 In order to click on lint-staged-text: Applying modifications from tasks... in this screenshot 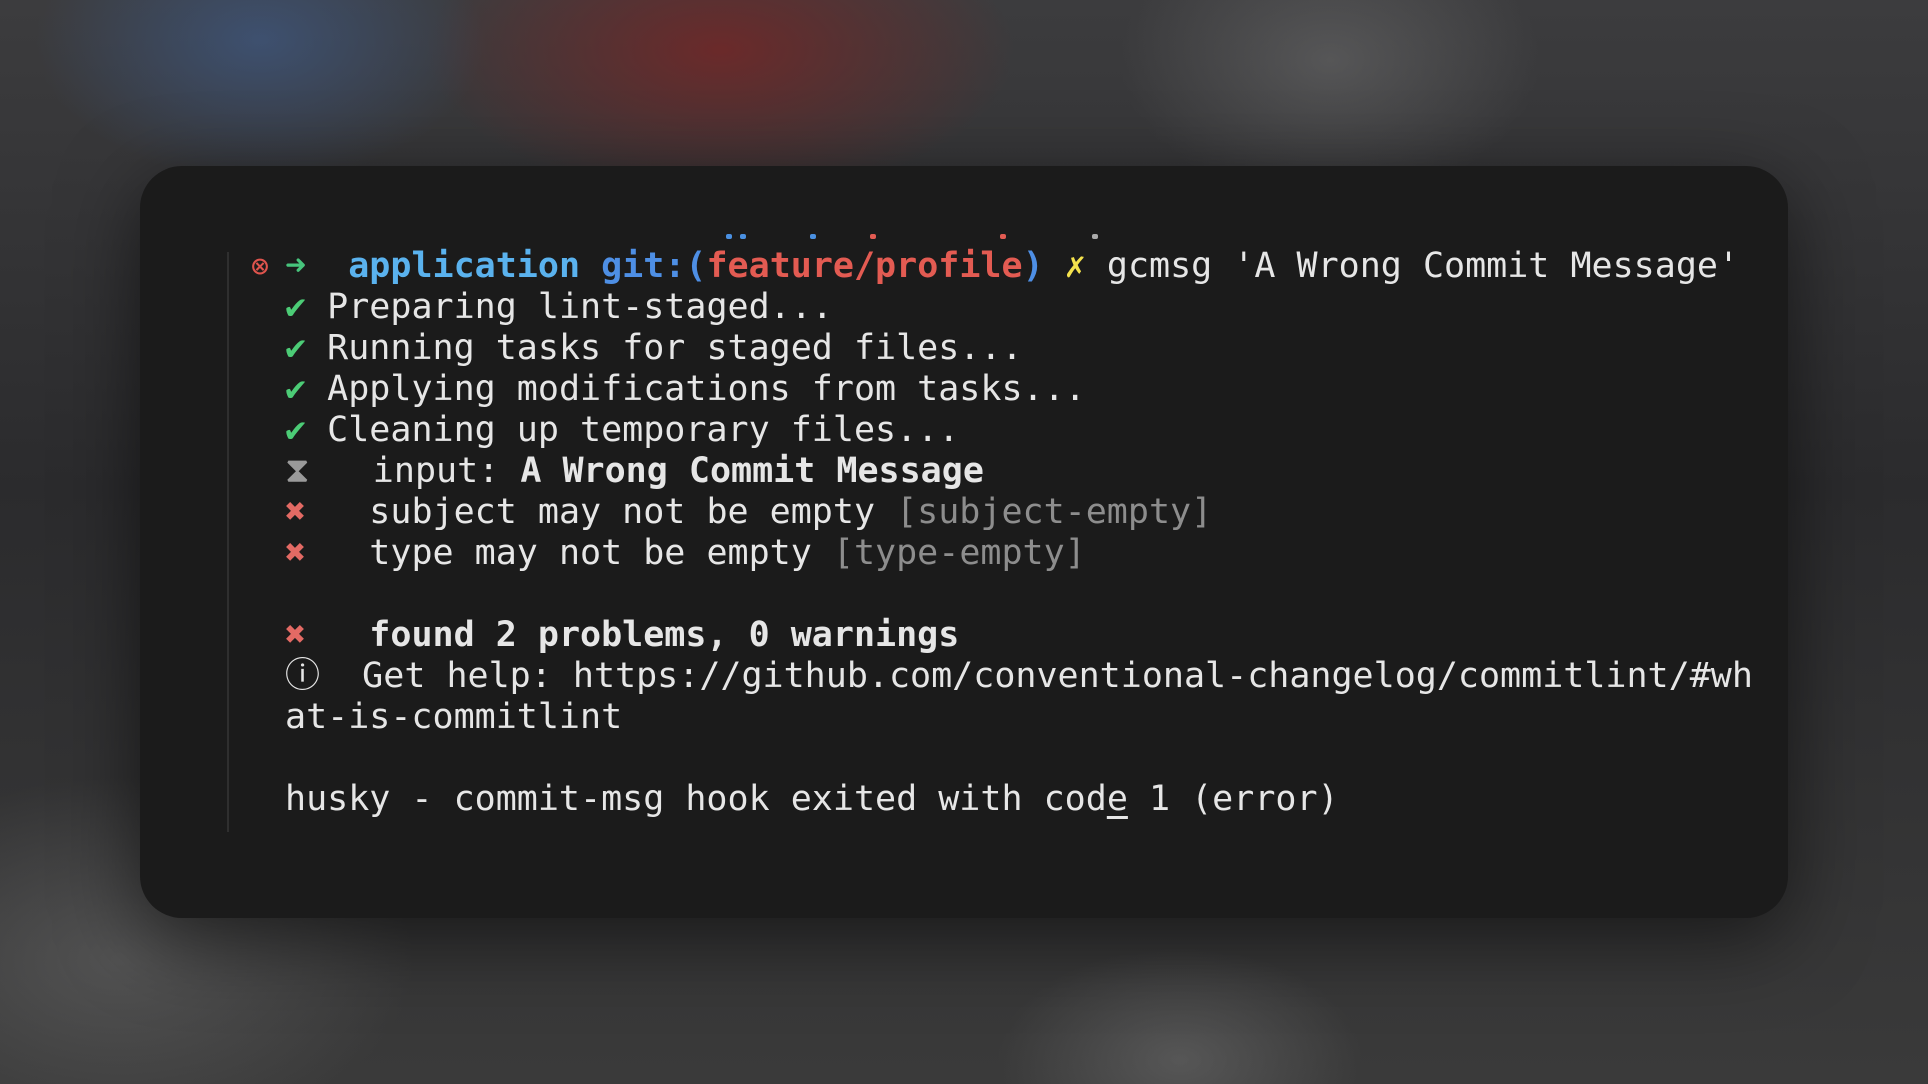, I will do `click(706, 389)`.